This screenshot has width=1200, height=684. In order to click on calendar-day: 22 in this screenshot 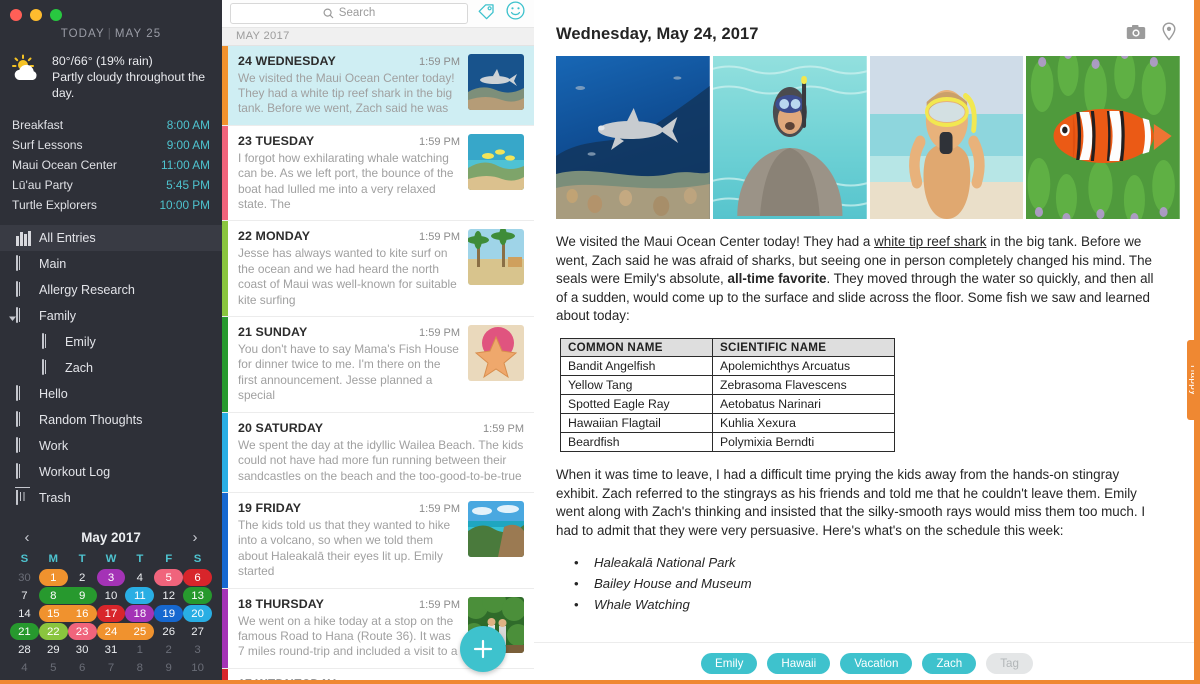, I will do `click(53, 631)`.